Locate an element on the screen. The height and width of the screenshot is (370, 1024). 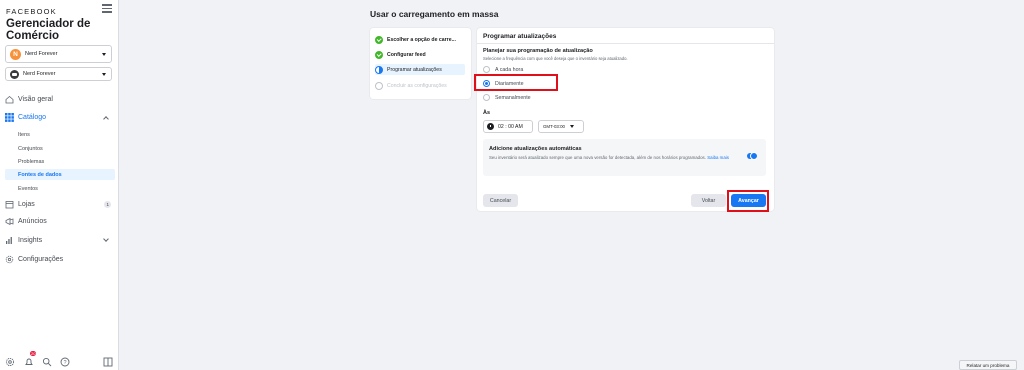
divider is located at coordinates (625, 43).